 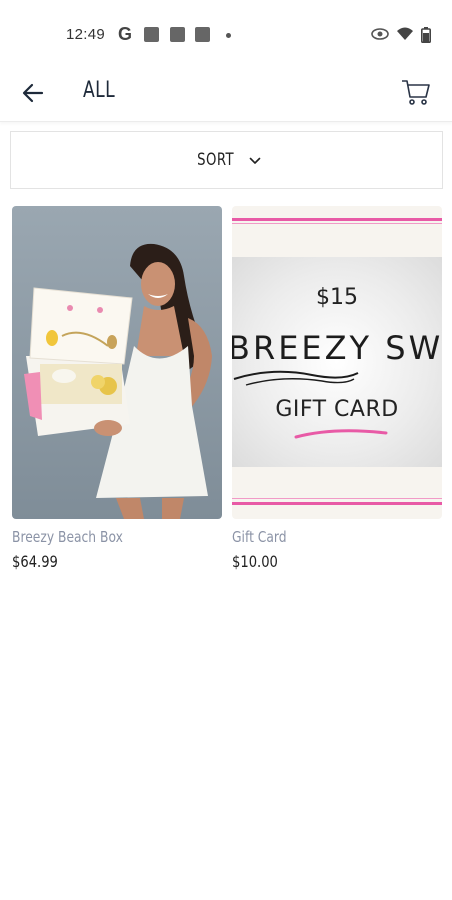 What do you see at coordinates (337, 409) in the screenshot?
I see `gift-card-label: GIFT CARD` at bounding box center [337, 409].